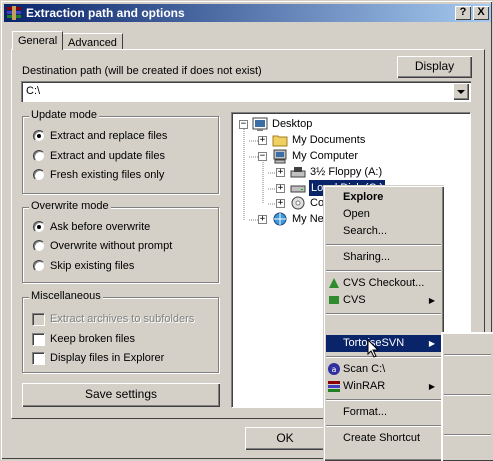  What do you see at coordinates (373, 348) in the screenshot?
I see `mouse-cursor-icon` at bounding box center [373, 348].